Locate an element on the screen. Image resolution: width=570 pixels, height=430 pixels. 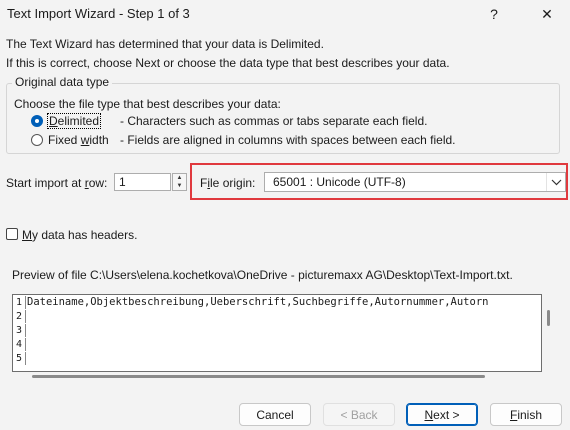
start-row-label: Start import at row: is located at coordinates (57, 183).